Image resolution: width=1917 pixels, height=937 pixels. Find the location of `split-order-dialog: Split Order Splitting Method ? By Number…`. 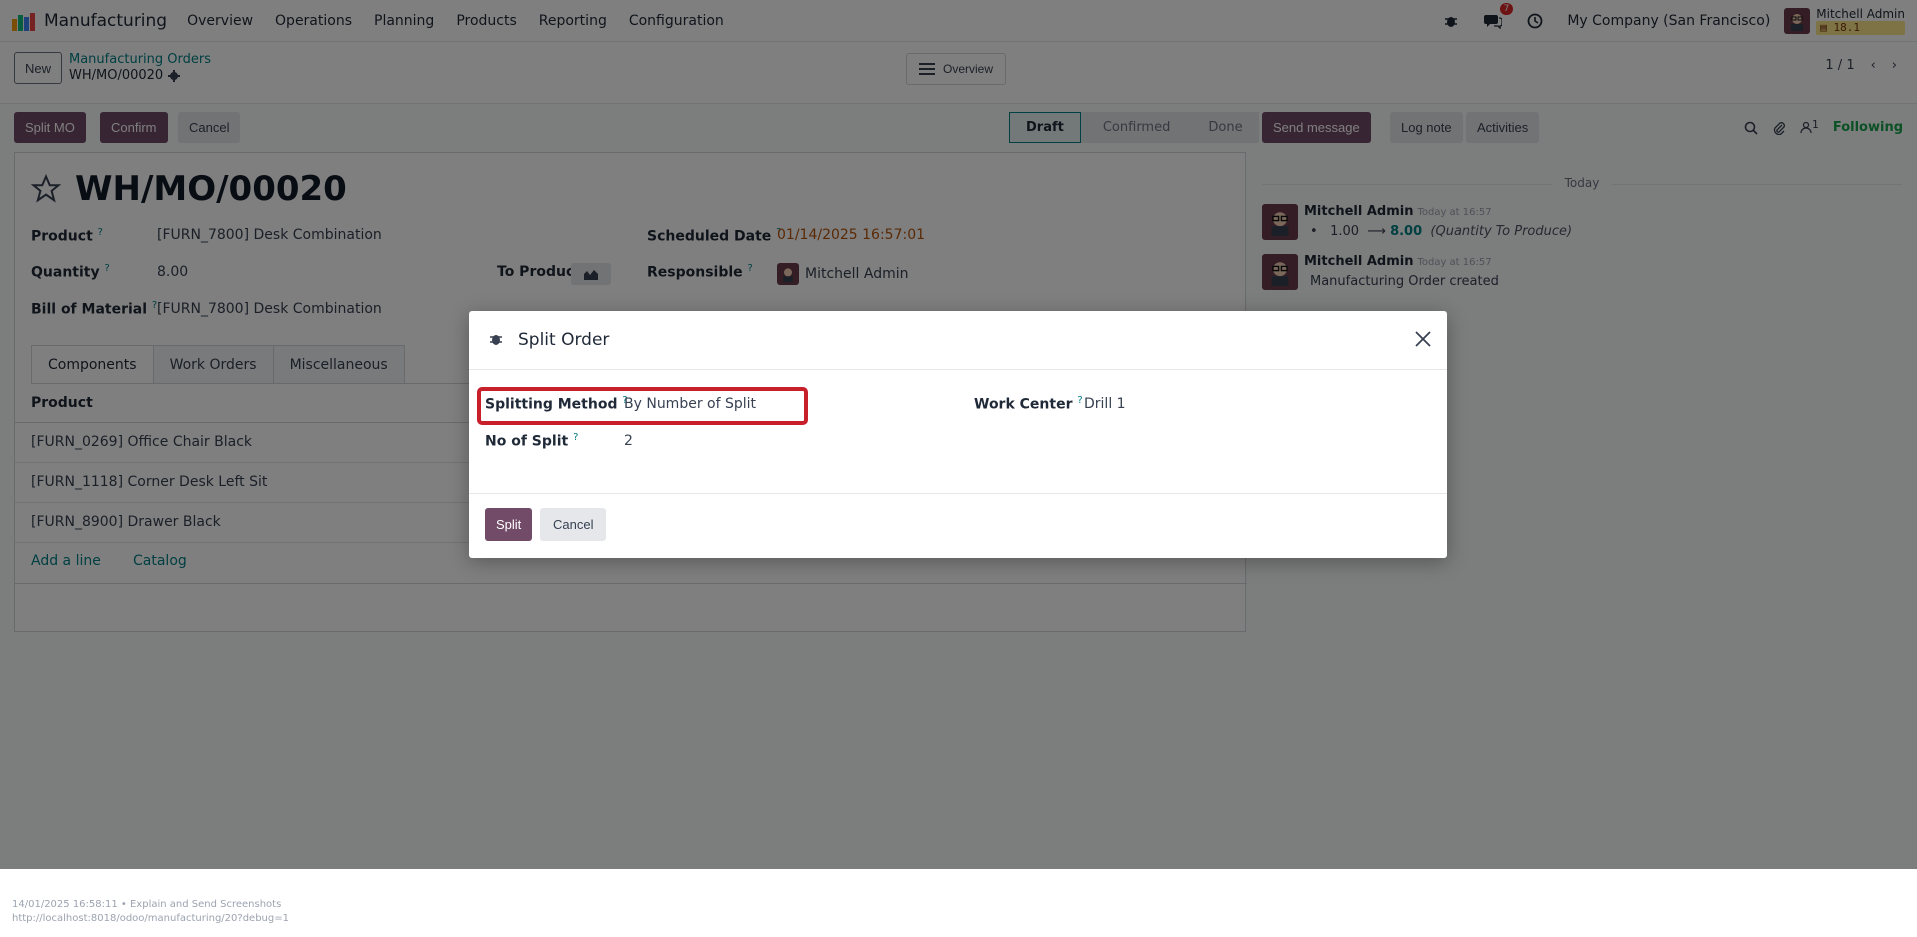

split-order-dialog: Split Order Splitting Method ? By Number… is located at coordinates (958, 434).